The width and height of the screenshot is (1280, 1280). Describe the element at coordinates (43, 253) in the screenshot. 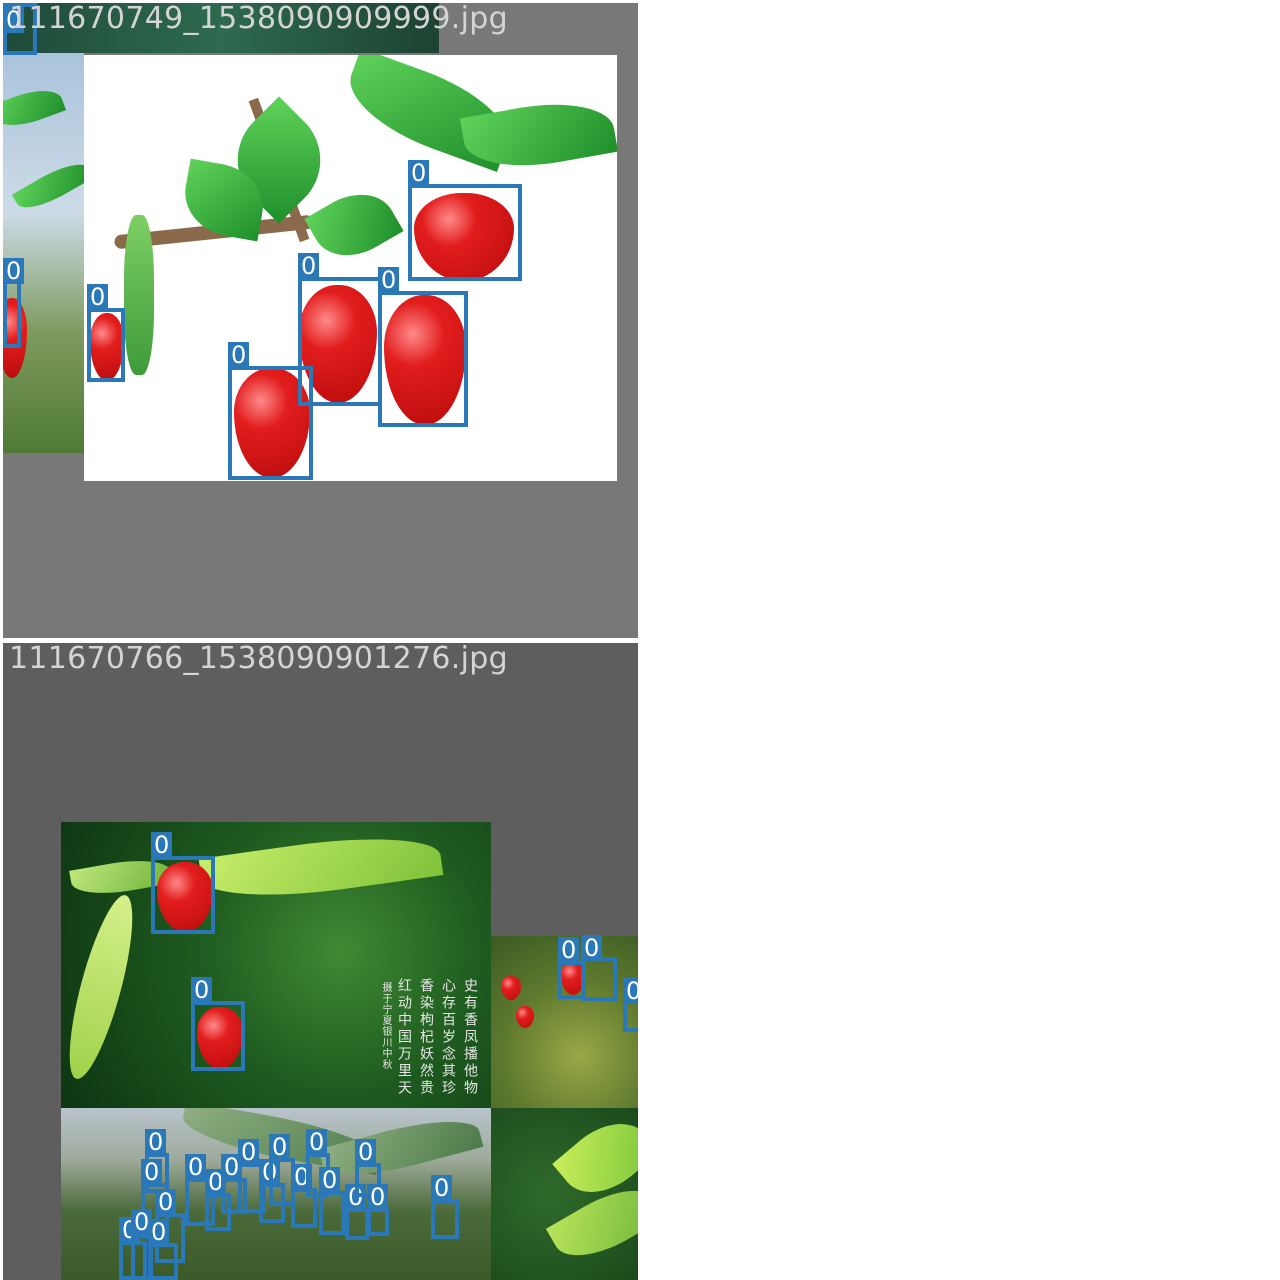

I see `photo-left-partial` at that location.